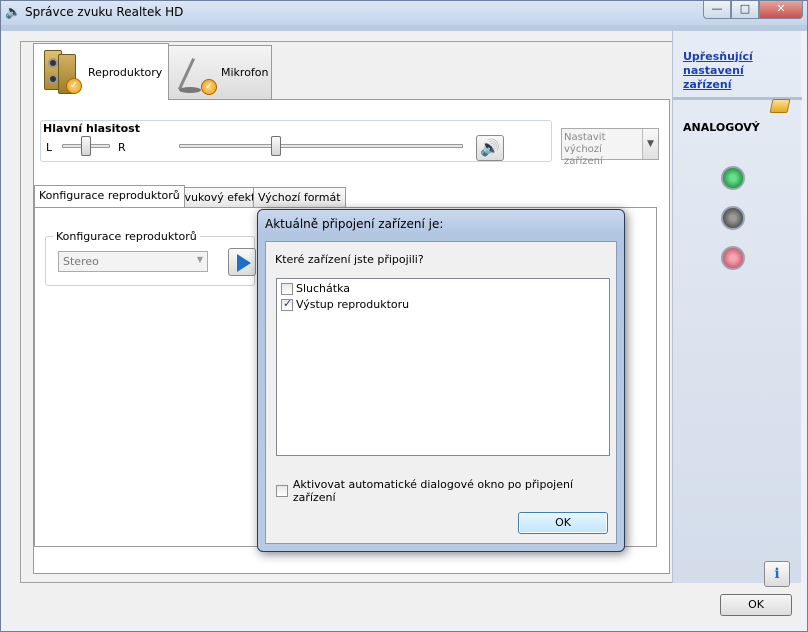 This screenshot has width=808, height=632. Describe the element at coordinates (780, 106) in the screenshot. I see `folder-icon` at that location.